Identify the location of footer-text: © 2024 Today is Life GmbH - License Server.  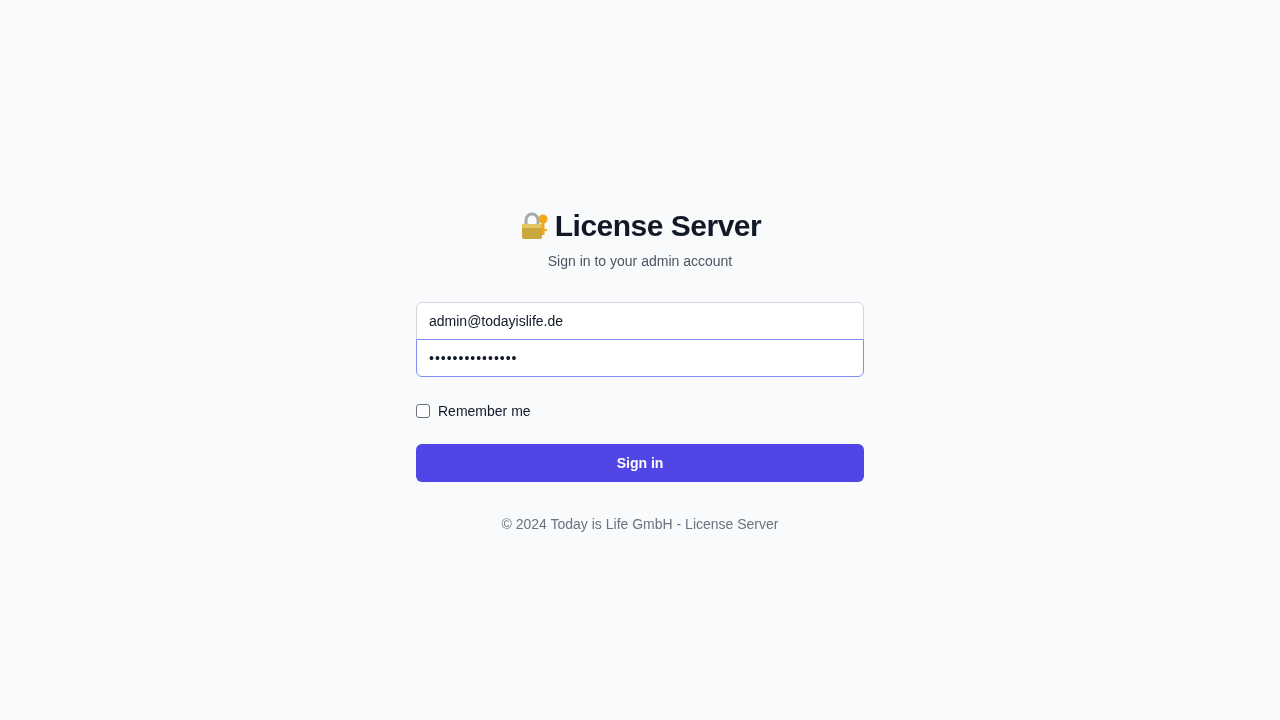
(640, 524).